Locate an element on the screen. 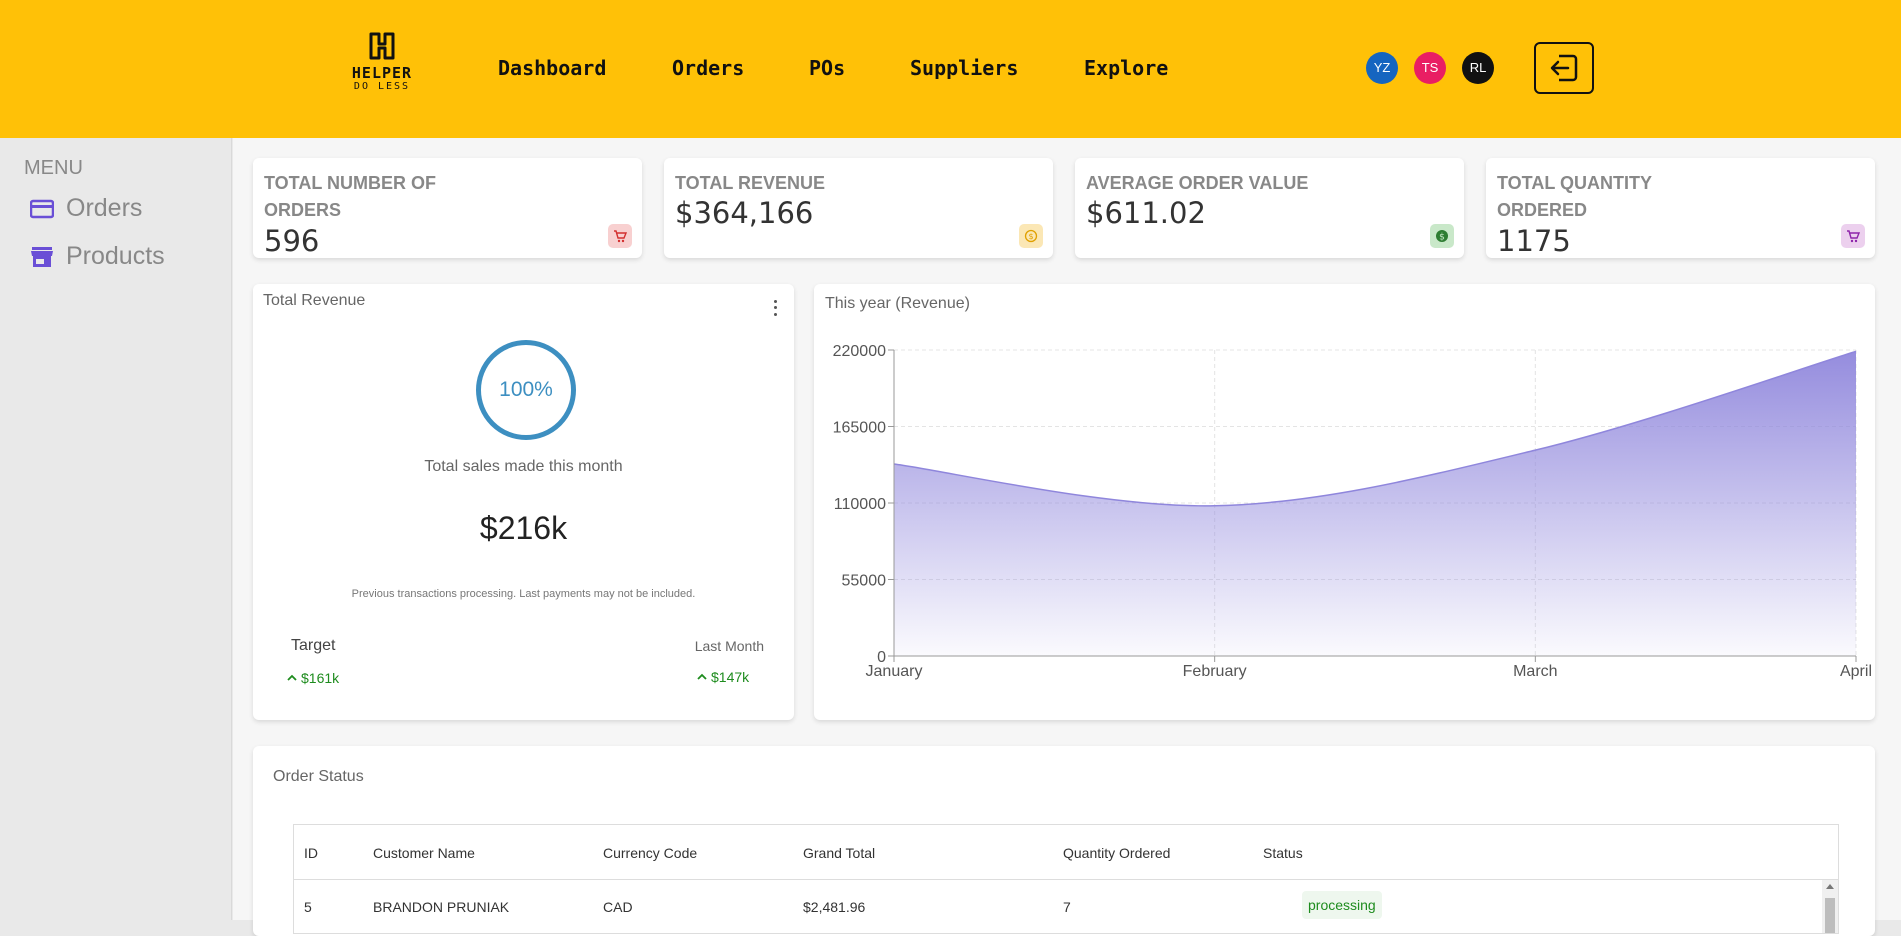 This screenshot has height=936, width=1901. nav-dashboard: Dashboard is located at coordinates (552, 68).